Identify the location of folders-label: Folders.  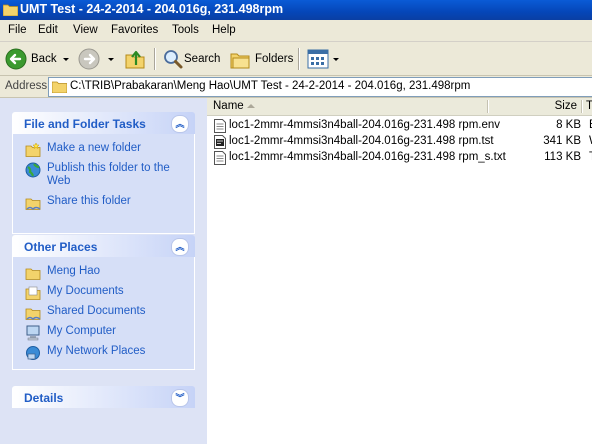
(274, 59).